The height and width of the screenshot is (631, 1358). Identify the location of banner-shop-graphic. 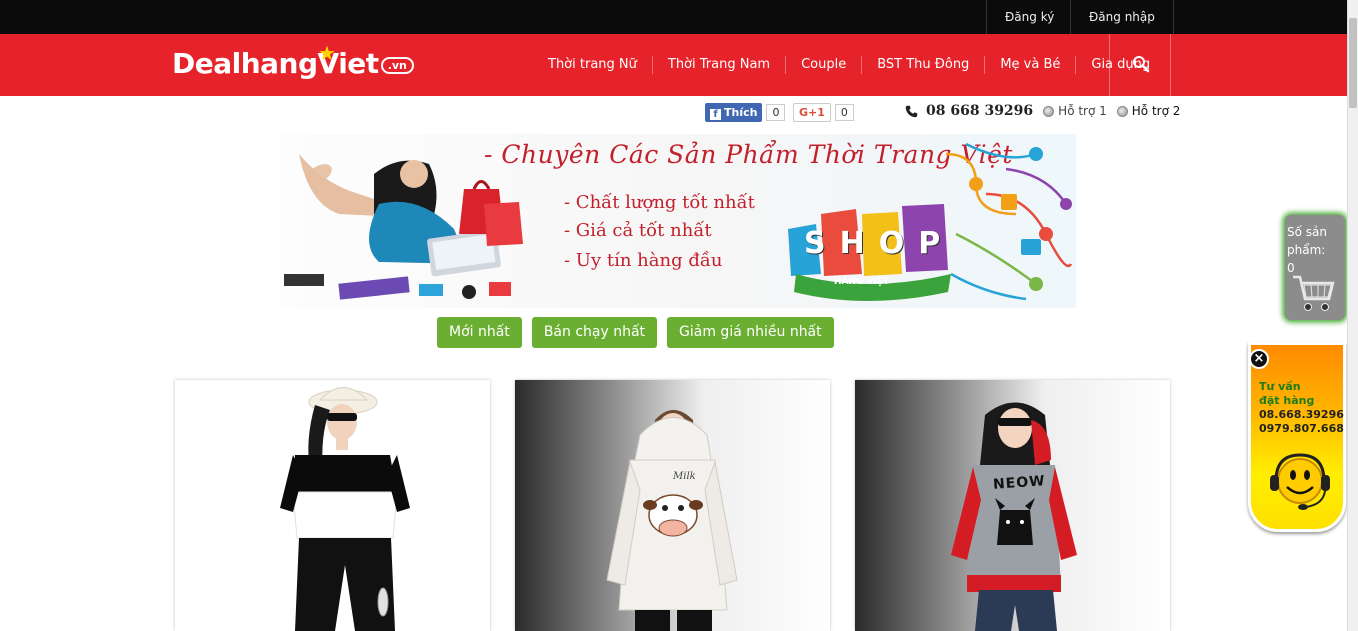
(930, 221).